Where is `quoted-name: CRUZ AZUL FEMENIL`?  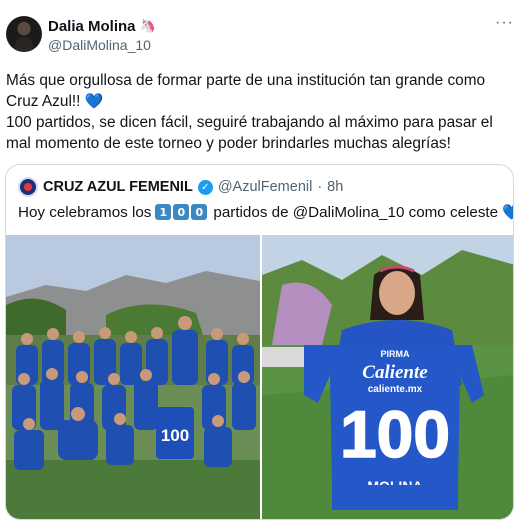 quoted-name: CRUZ AZUL FEMENIL is located at coordinates (118, 187).